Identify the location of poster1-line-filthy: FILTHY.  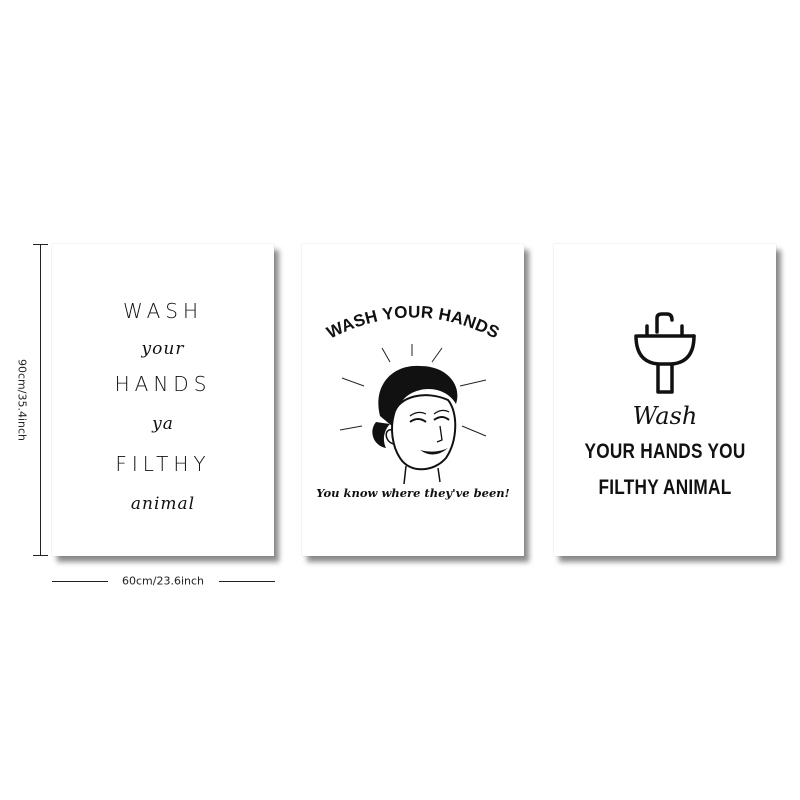
(163, 464).